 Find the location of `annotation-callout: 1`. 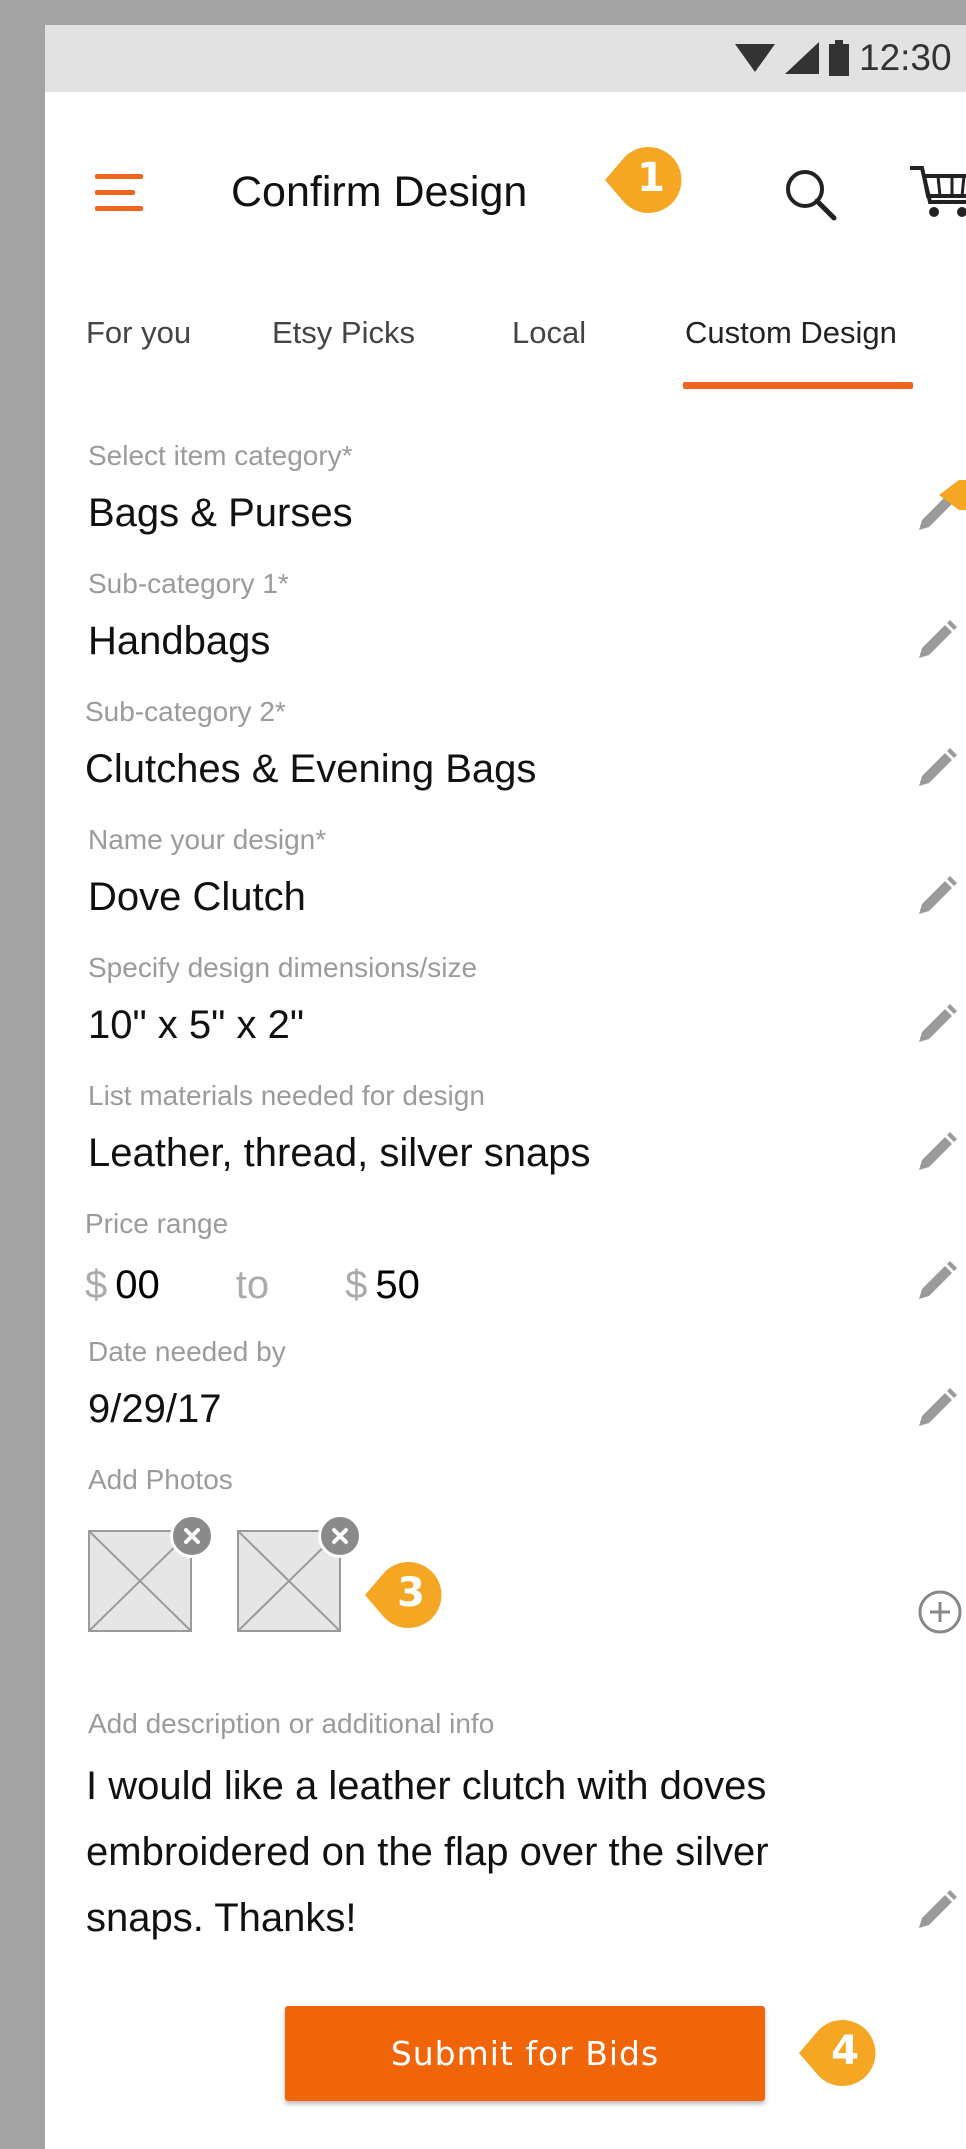

annotation-callout: 1 is located at coordinates (638, 182).